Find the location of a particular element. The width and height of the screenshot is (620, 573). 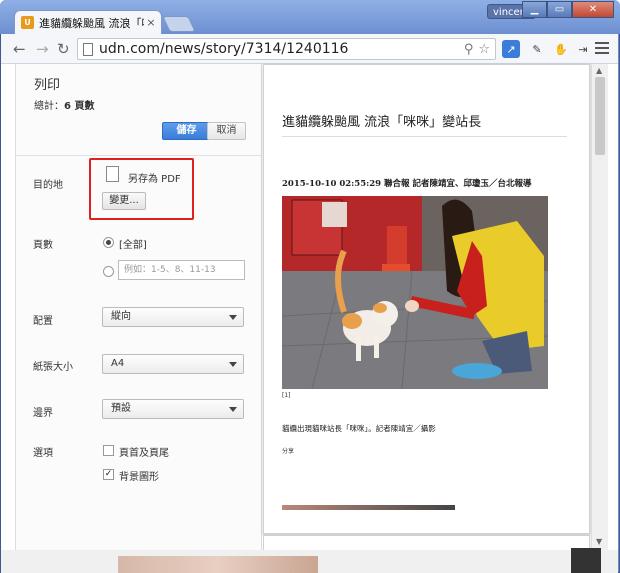

total-pages: 6 頁數 is located at coordinates (79, 106).